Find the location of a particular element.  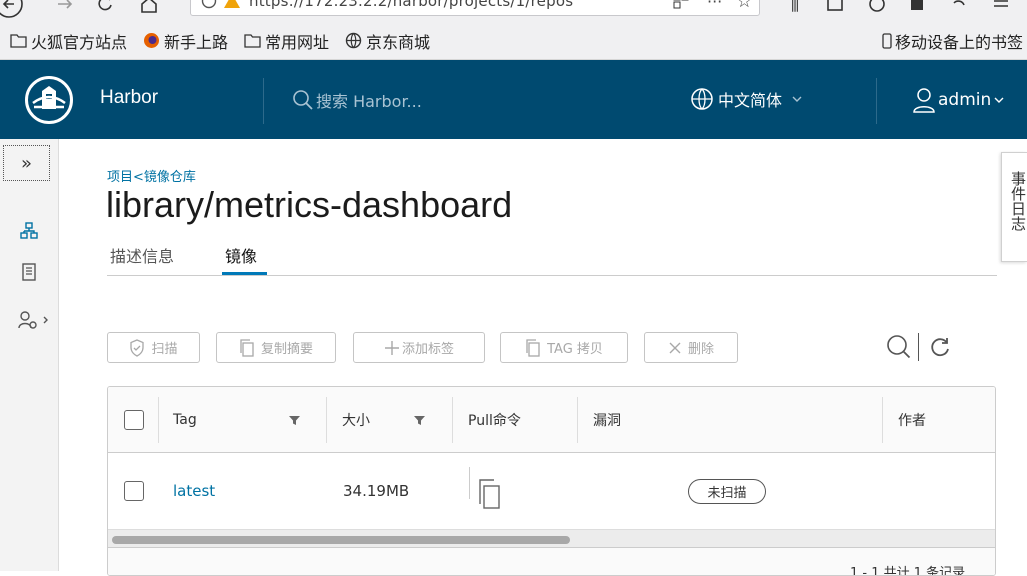

language-selector: 中文简体 is located at coordinates (746, 99).